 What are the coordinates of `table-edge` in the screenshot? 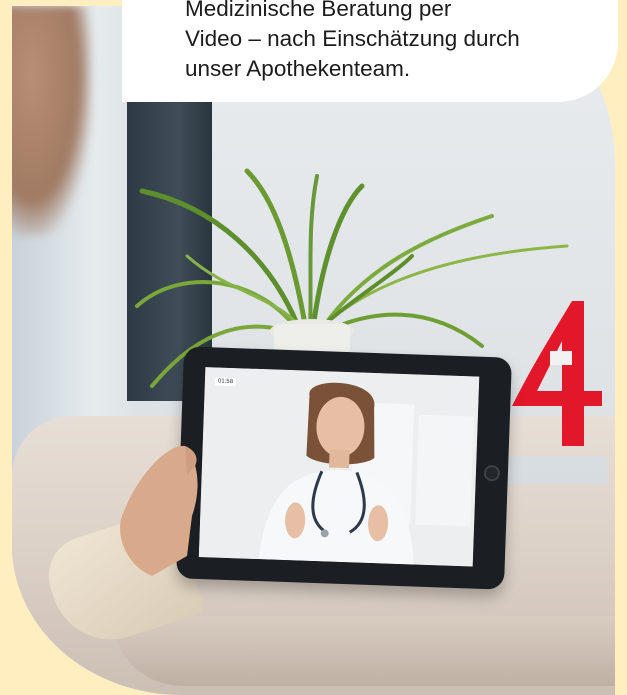 It's located at (363, 651).